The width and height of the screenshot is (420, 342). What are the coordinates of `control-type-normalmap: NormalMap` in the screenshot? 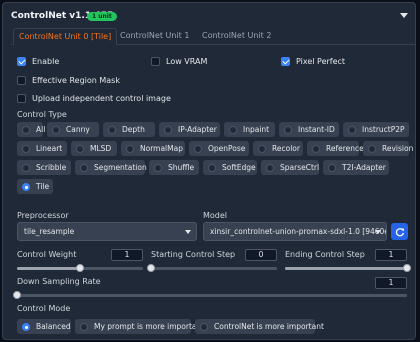 It's located at (153, 148).